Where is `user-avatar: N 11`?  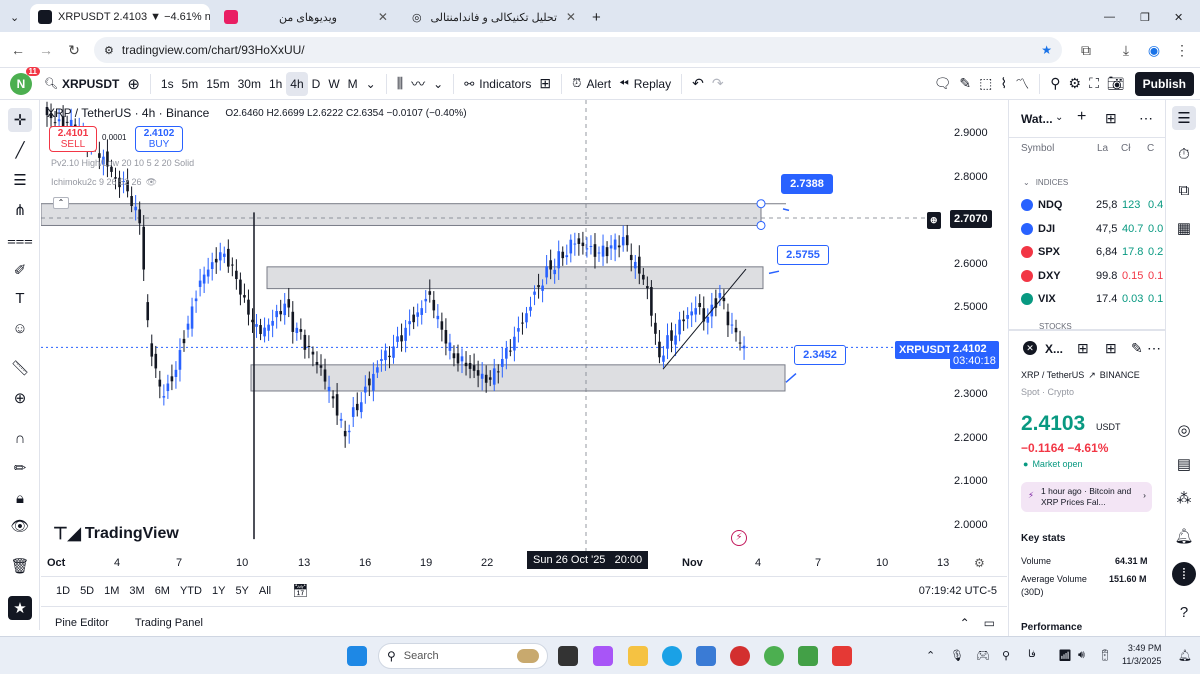 user-avatar: N 11 is located at coordinates (25, 80).